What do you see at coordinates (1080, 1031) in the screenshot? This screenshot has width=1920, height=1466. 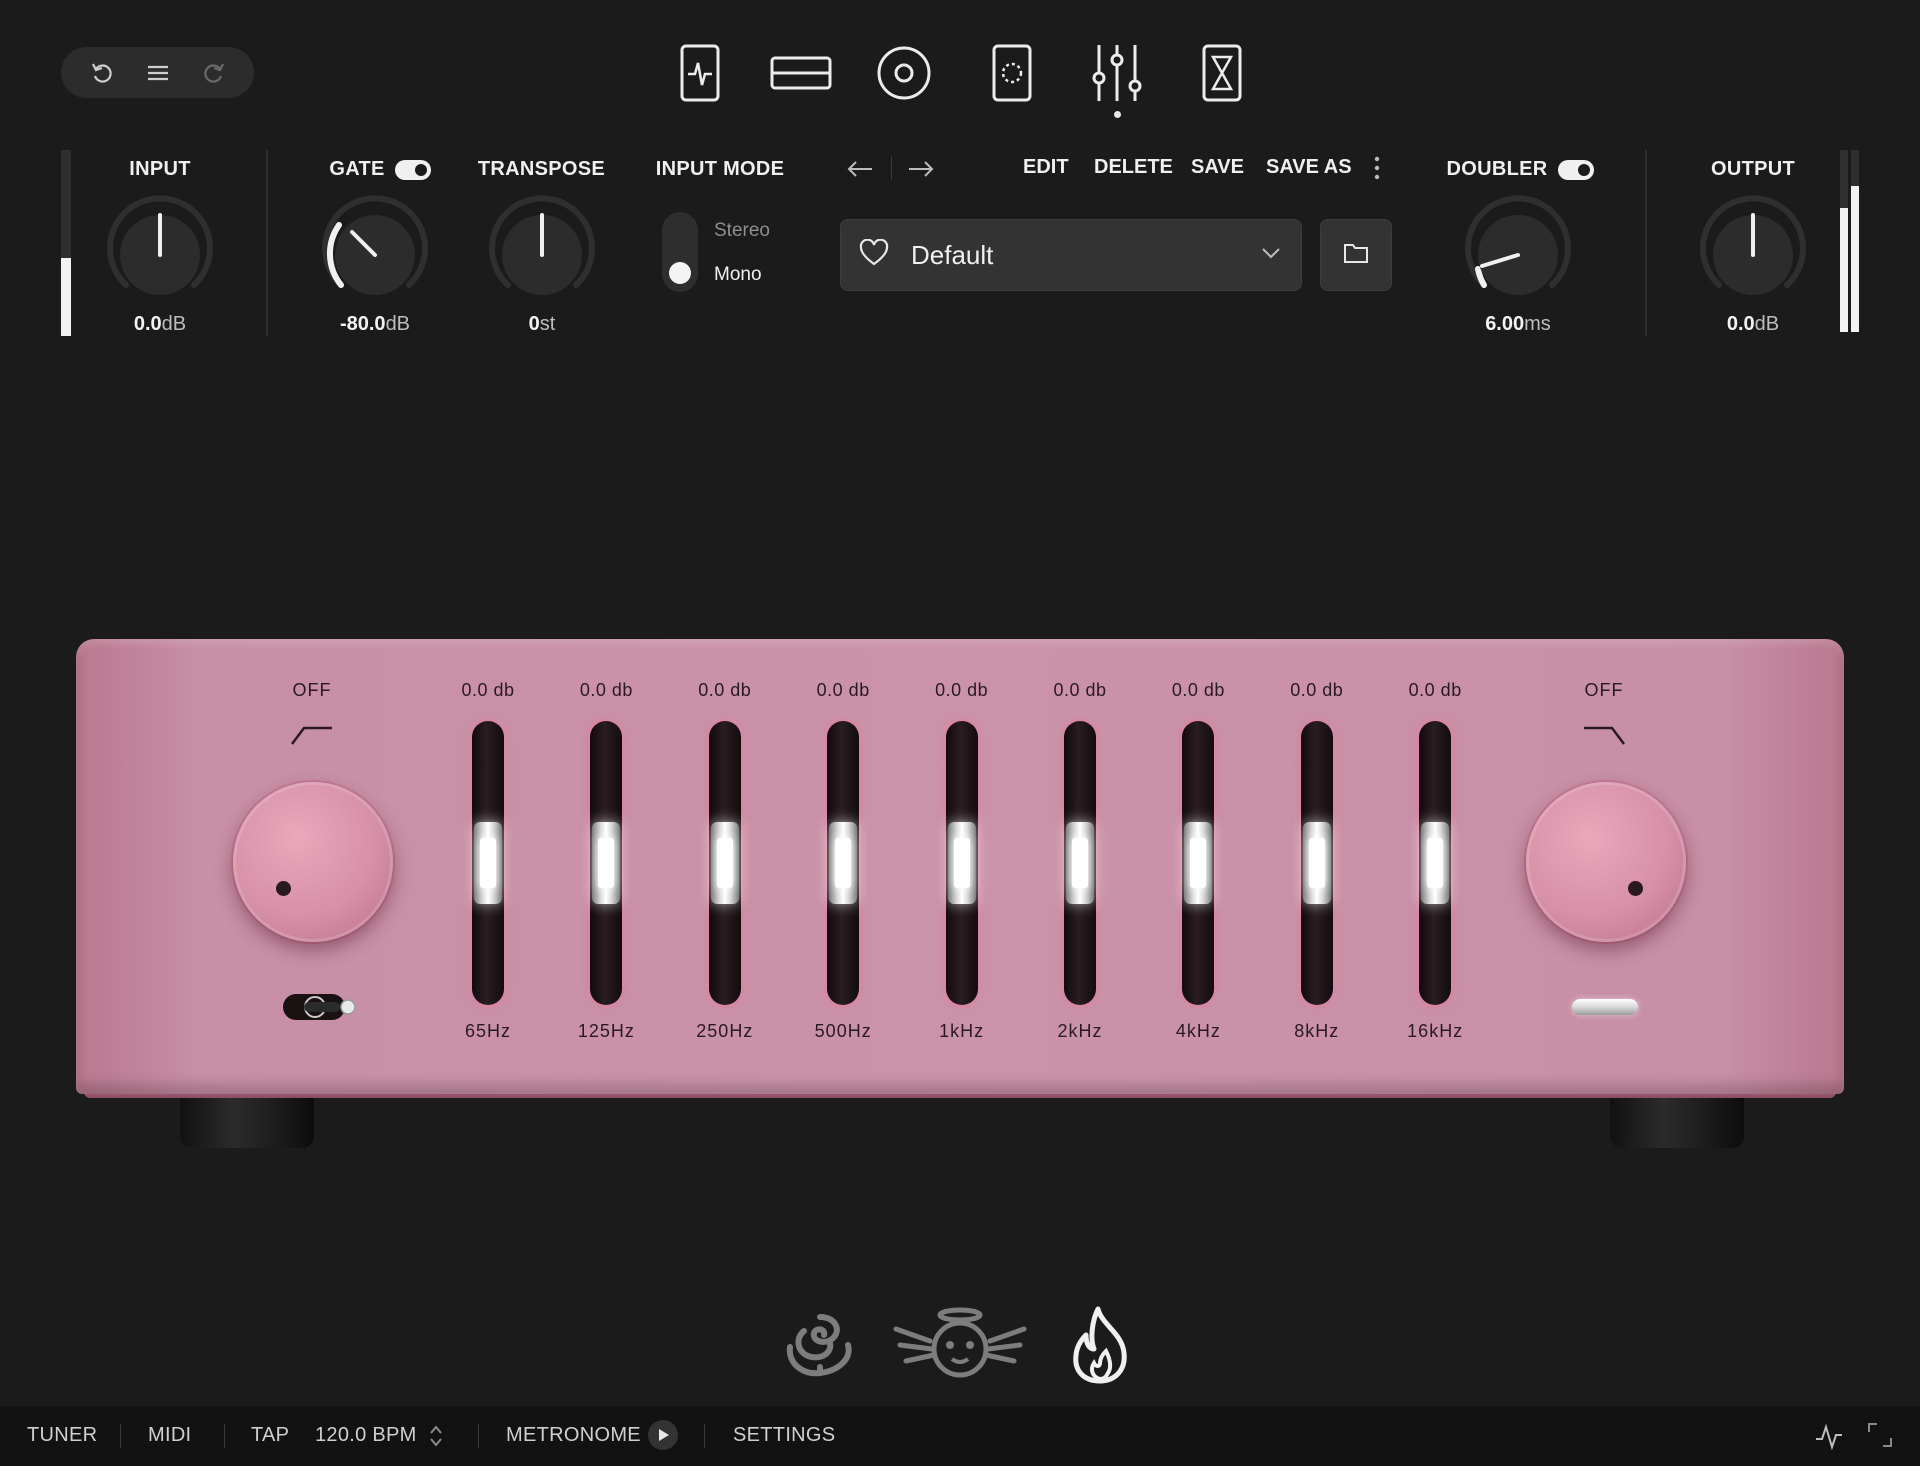 I see `band-frequency: 2kHz` at bounding box center [1080, 1031].